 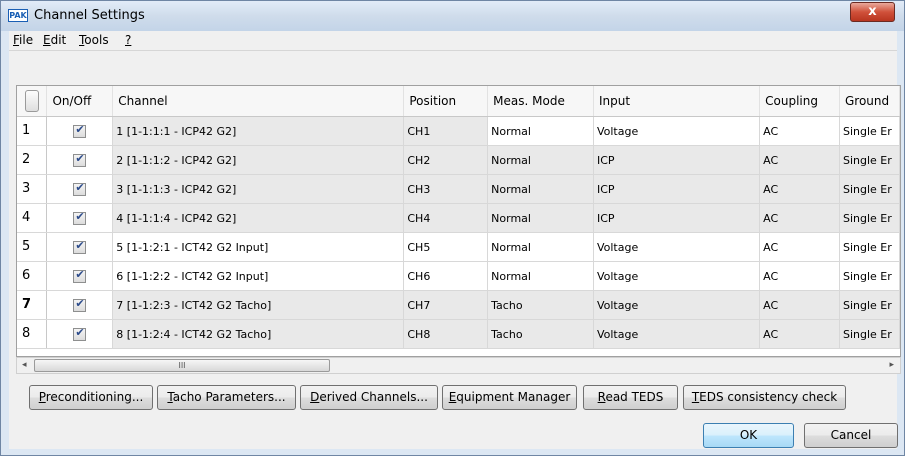 I want to click on channel-cell: 8 [1-1:2:4 - ICT42 G2 Tacho], so click(x=258, y=334).